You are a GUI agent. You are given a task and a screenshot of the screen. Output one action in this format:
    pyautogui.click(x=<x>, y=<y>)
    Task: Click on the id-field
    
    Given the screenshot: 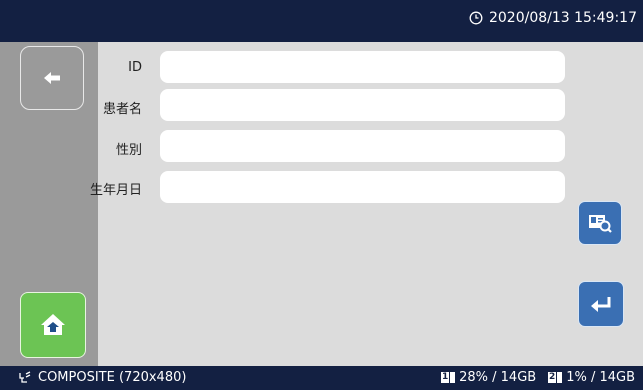 What is the action you would take?
    pyautogui.click(x=362, y=67)
    